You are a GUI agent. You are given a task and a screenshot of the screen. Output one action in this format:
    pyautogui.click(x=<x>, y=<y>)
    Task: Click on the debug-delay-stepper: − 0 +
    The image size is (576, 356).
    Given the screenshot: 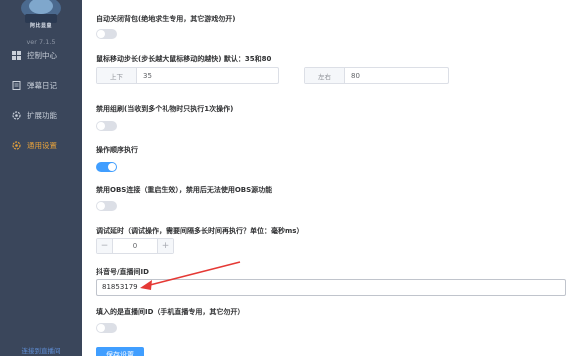 What is the action you would take?
    pyautogui.click(x=135, y=246)
    